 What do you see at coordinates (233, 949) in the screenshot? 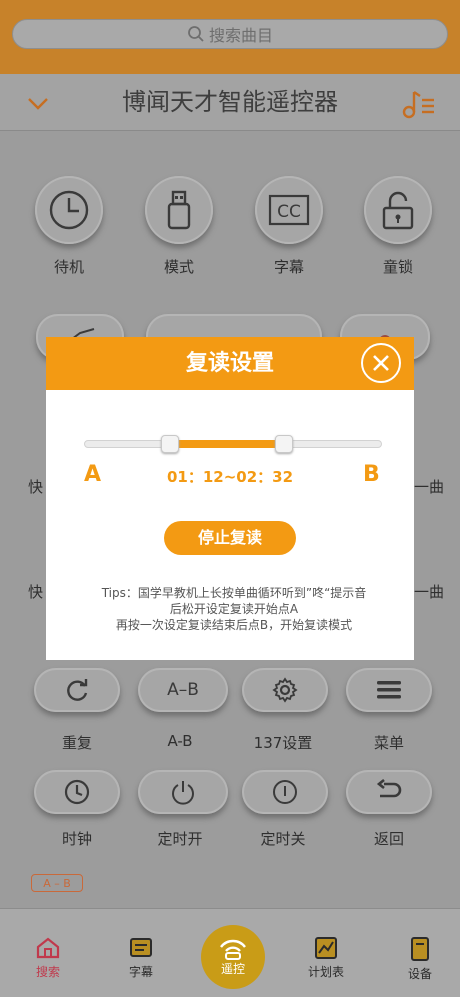
I see `remote-wifi-icon` at bounding box center [233, 949].